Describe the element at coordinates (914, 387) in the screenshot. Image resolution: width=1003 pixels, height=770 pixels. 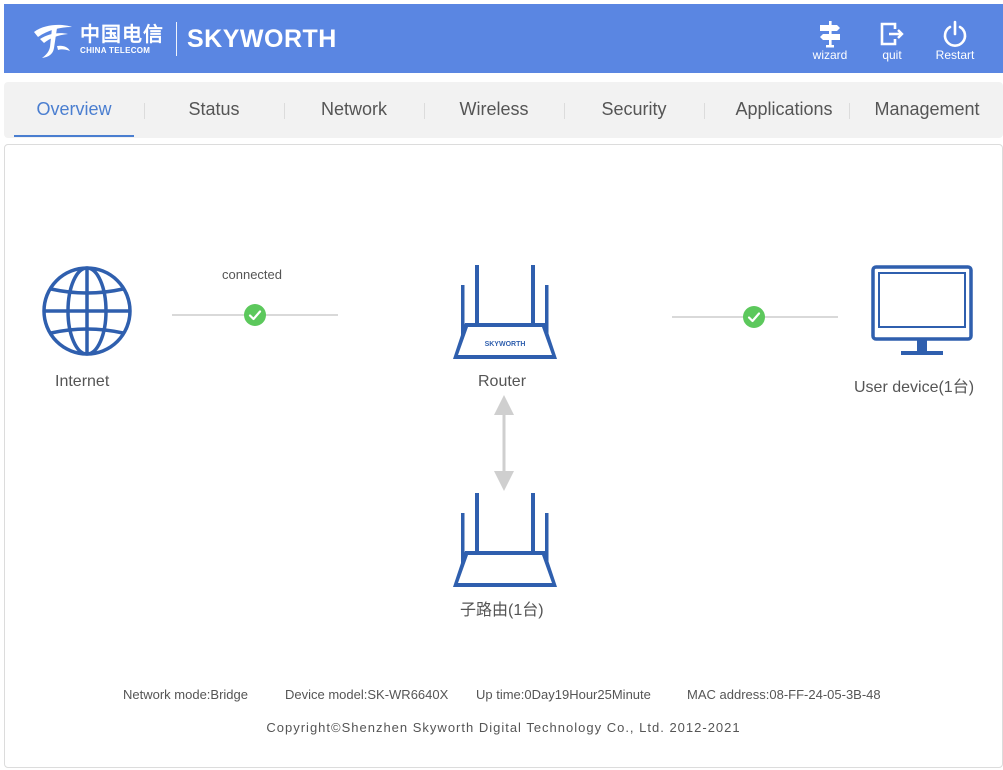
I see `user-device-label: User device(1台)` at that location.